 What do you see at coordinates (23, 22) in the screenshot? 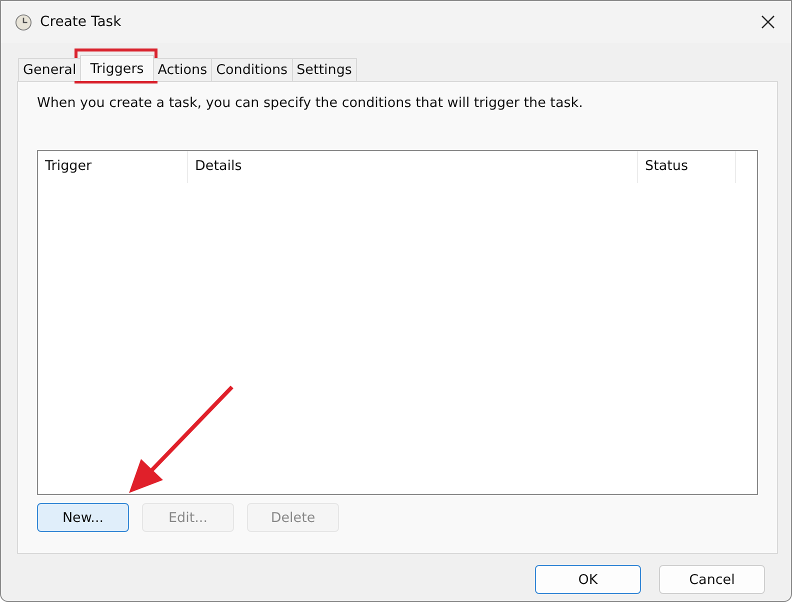
I see `clock-icon` at bounding box center [23, 22].